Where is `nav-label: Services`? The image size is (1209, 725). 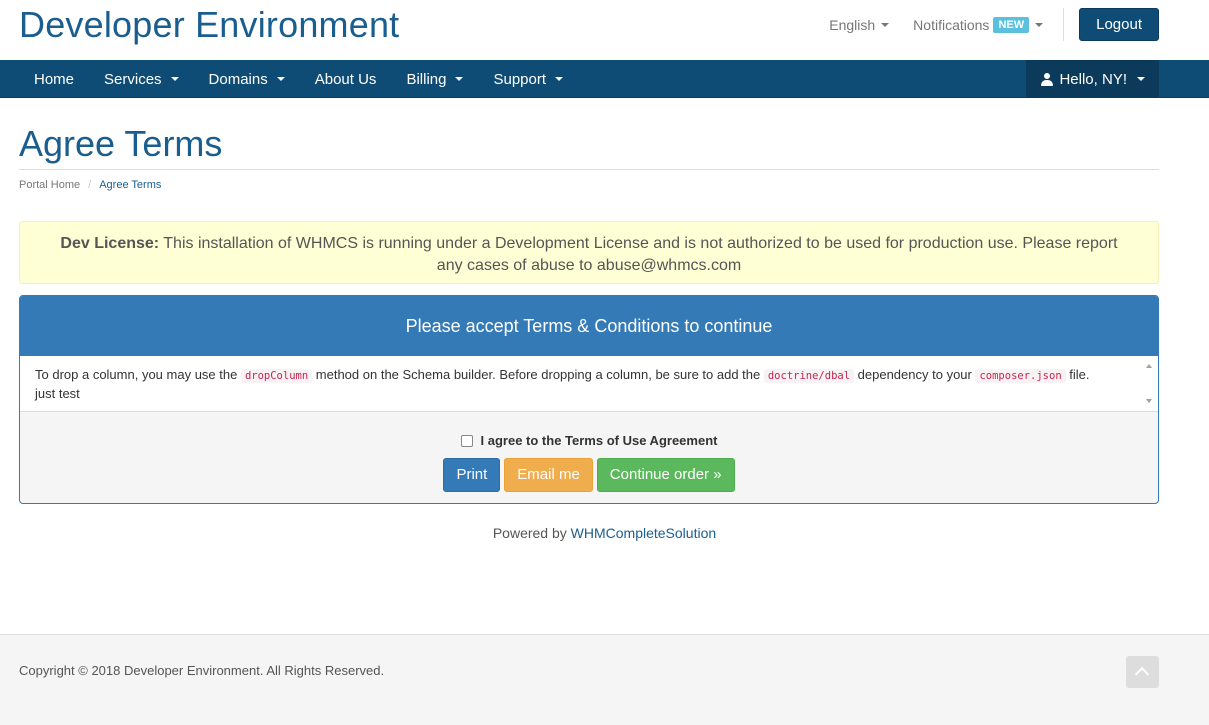
nav-label: Services is located at coordinates (133, 79).